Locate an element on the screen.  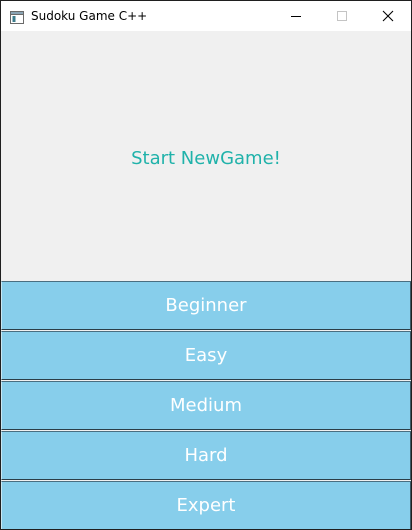
start-new-game-label: Start NewGame! is located at coordinates (206, 158).